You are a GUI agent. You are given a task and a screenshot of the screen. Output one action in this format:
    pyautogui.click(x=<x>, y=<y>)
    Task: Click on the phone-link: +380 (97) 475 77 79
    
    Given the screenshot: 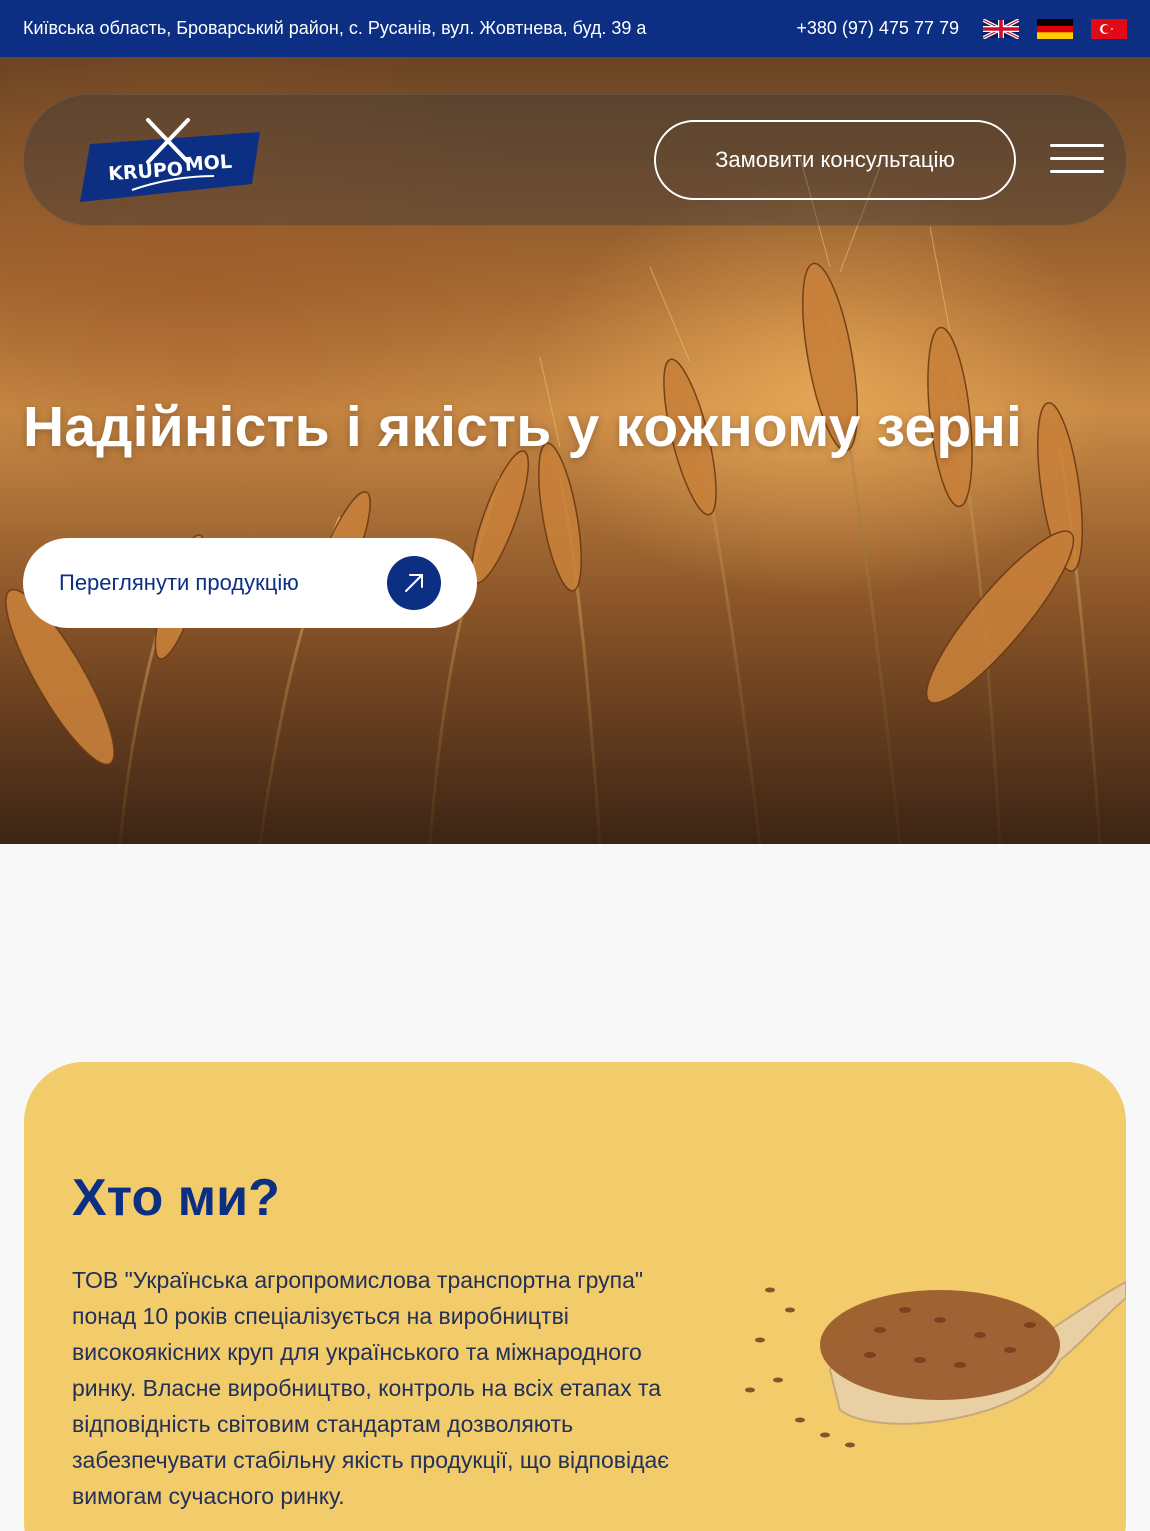 What is the action you would take?
    pyautogui.click(x=877, y=28)
    